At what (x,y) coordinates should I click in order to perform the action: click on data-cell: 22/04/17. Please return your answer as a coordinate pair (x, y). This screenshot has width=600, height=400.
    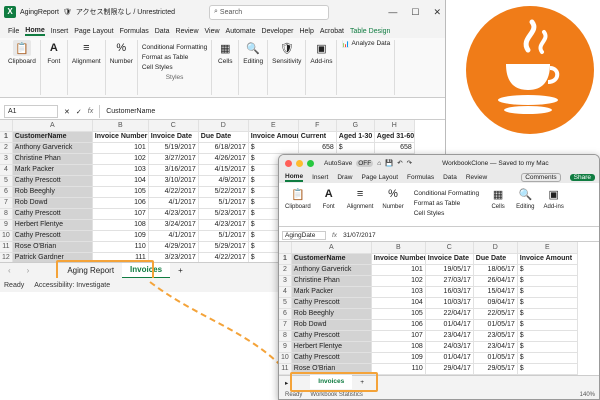
    Looking at the image, I should click on (449, 314).